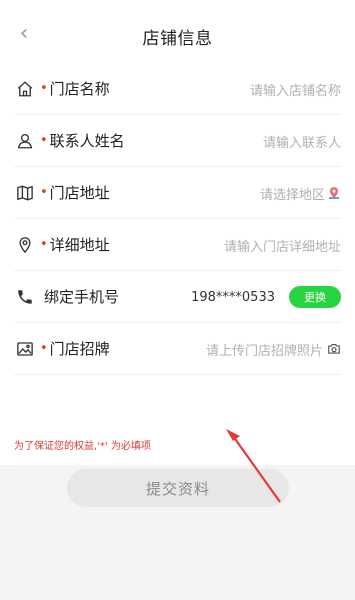 This screenshot has width=355, height=600. What do you see at coordinates (295, 89) in the screenshot?
I see `store-name-input: 请输入店铺名称` at bounding box center [295, 89].